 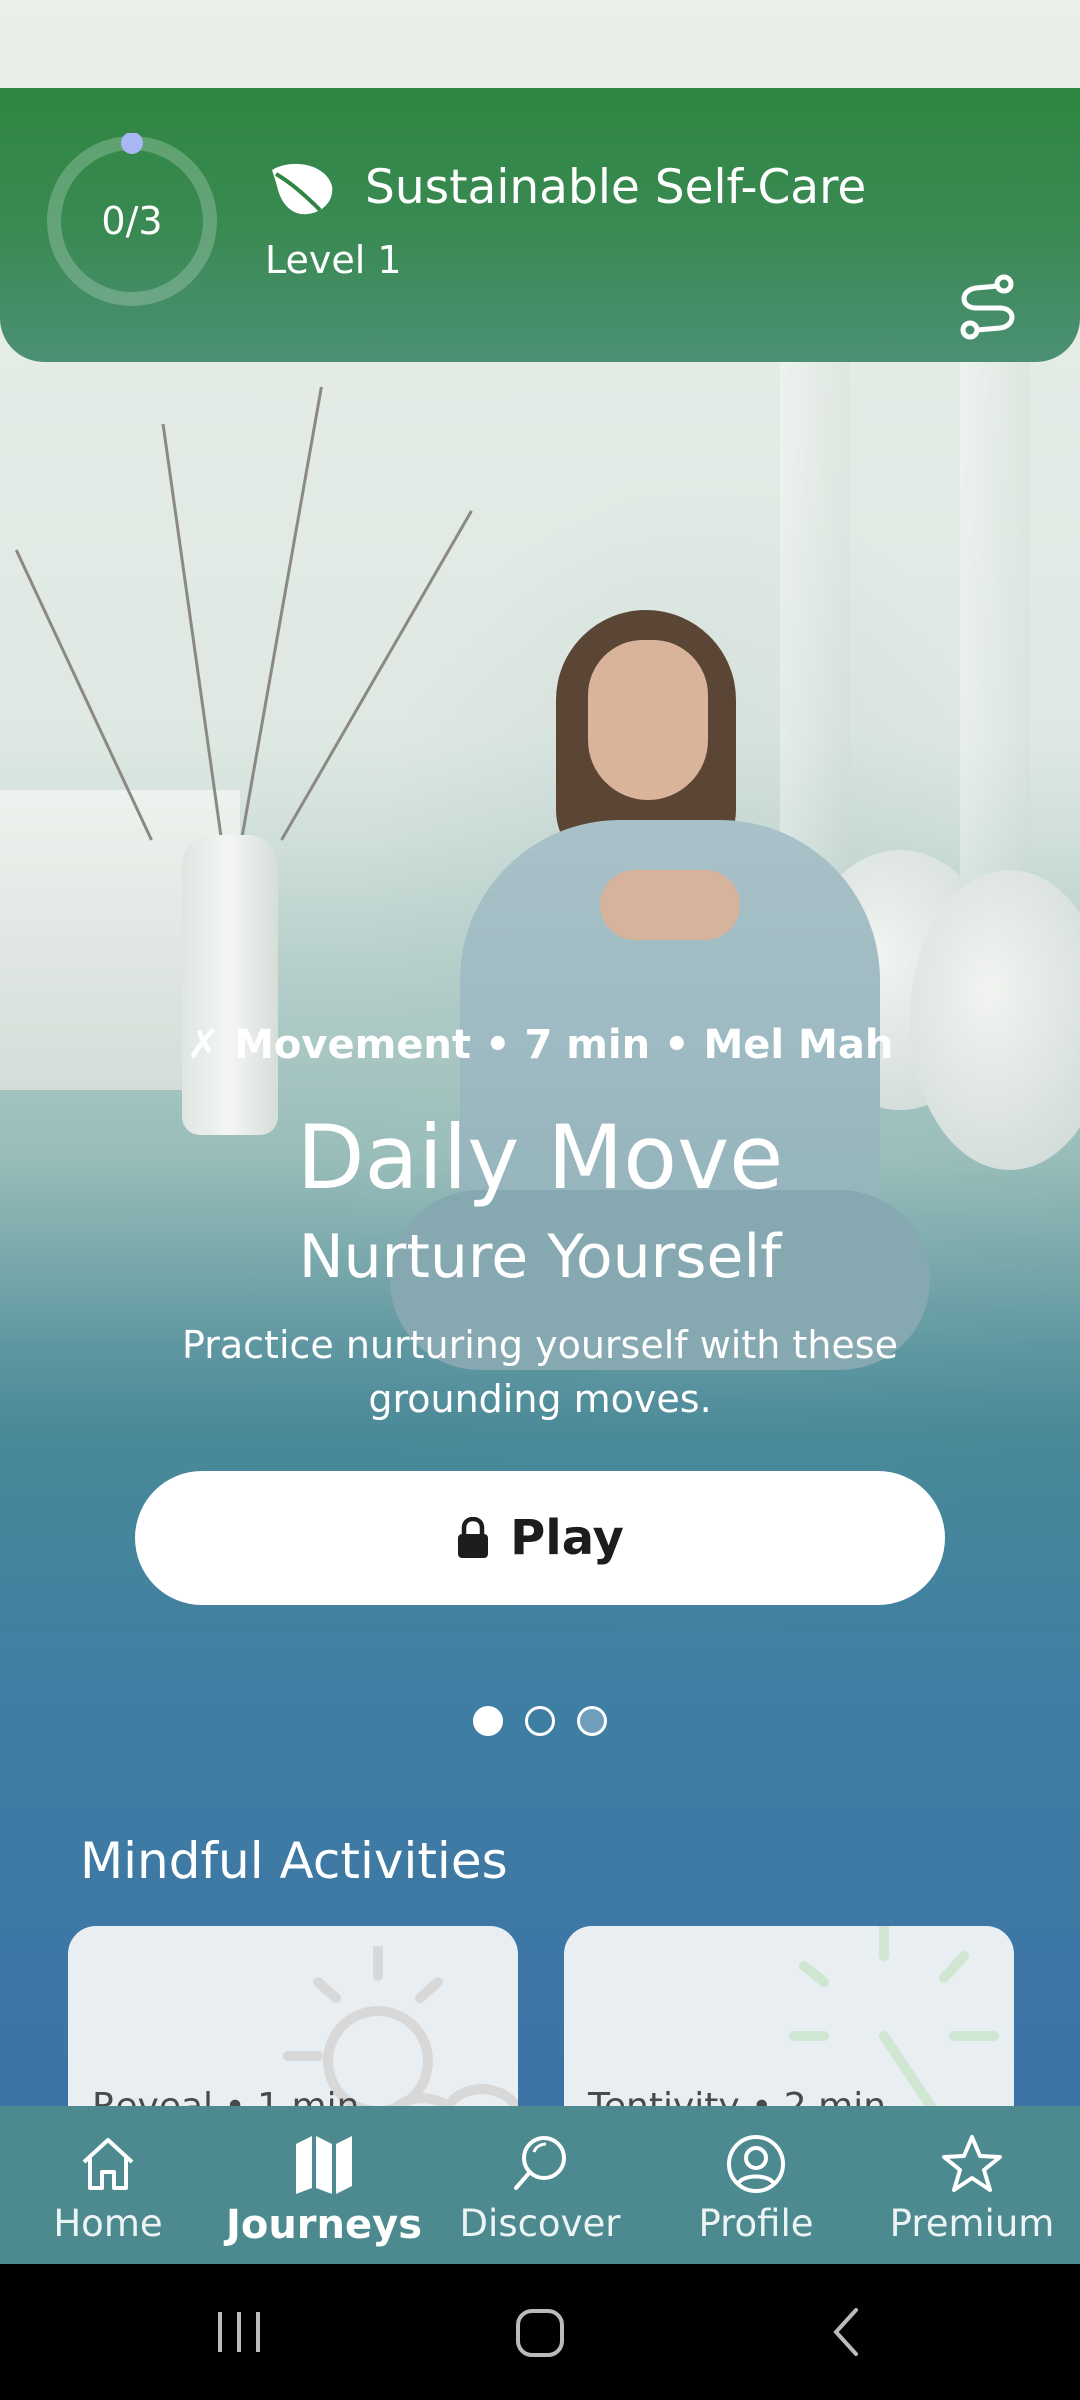 I want to click on figure-icon: ✗, so click(x=210, y=1045).